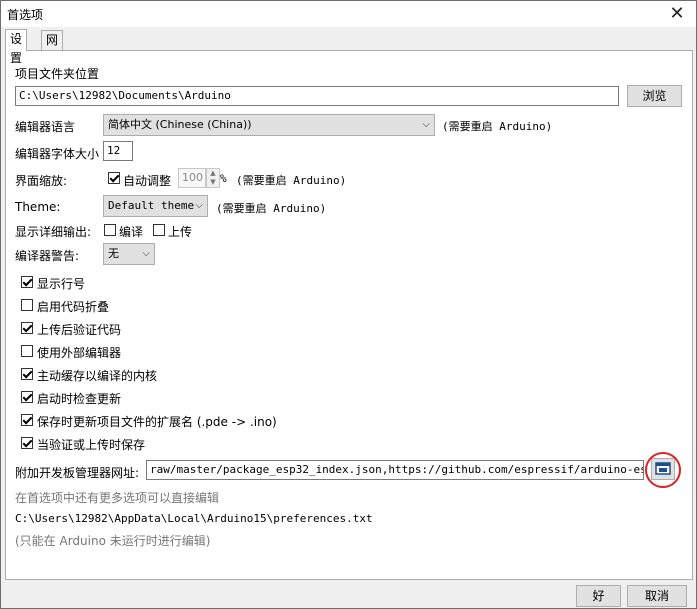 The height and width of the screenshot is (609, 697). I want to click on sketchbook-path-input: C:\Users\12982\Documents\Arduino, so click(317, 96).